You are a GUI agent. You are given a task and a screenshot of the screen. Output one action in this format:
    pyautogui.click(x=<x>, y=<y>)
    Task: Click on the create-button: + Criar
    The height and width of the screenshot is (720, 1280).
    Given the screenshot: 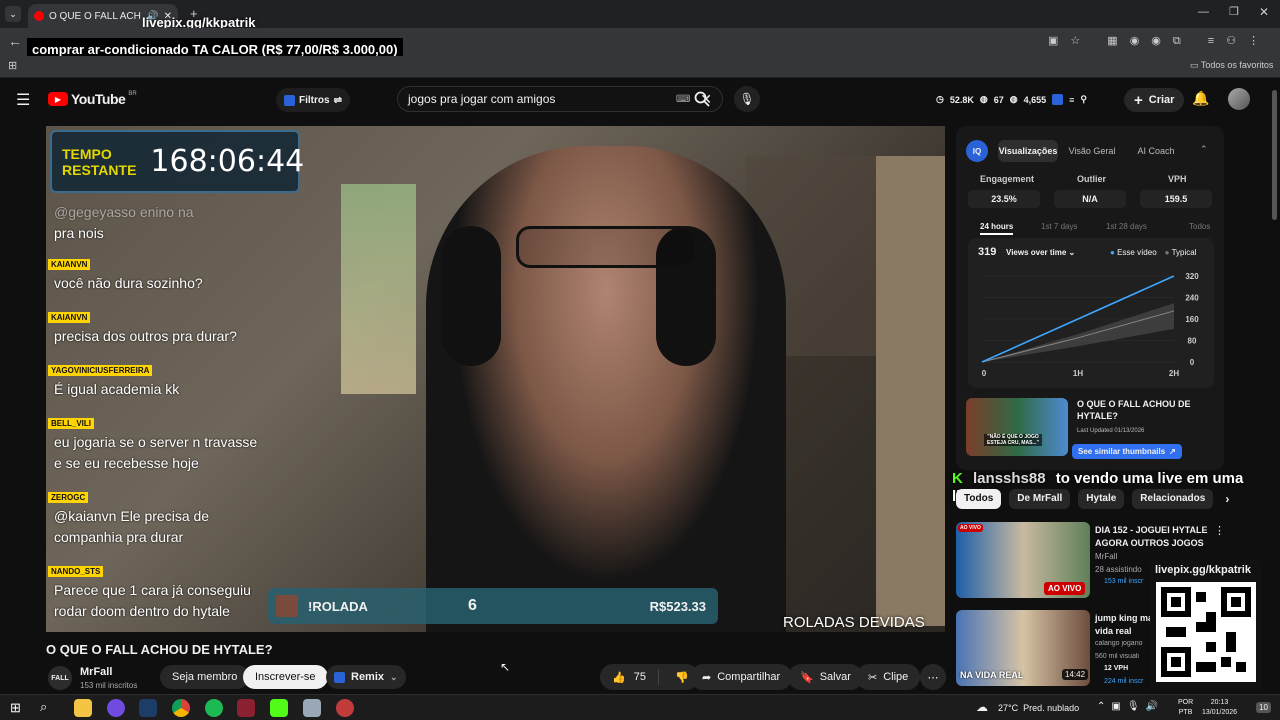 What is the action you would take?
    pyautogui.click(x=1154, y=100)
    